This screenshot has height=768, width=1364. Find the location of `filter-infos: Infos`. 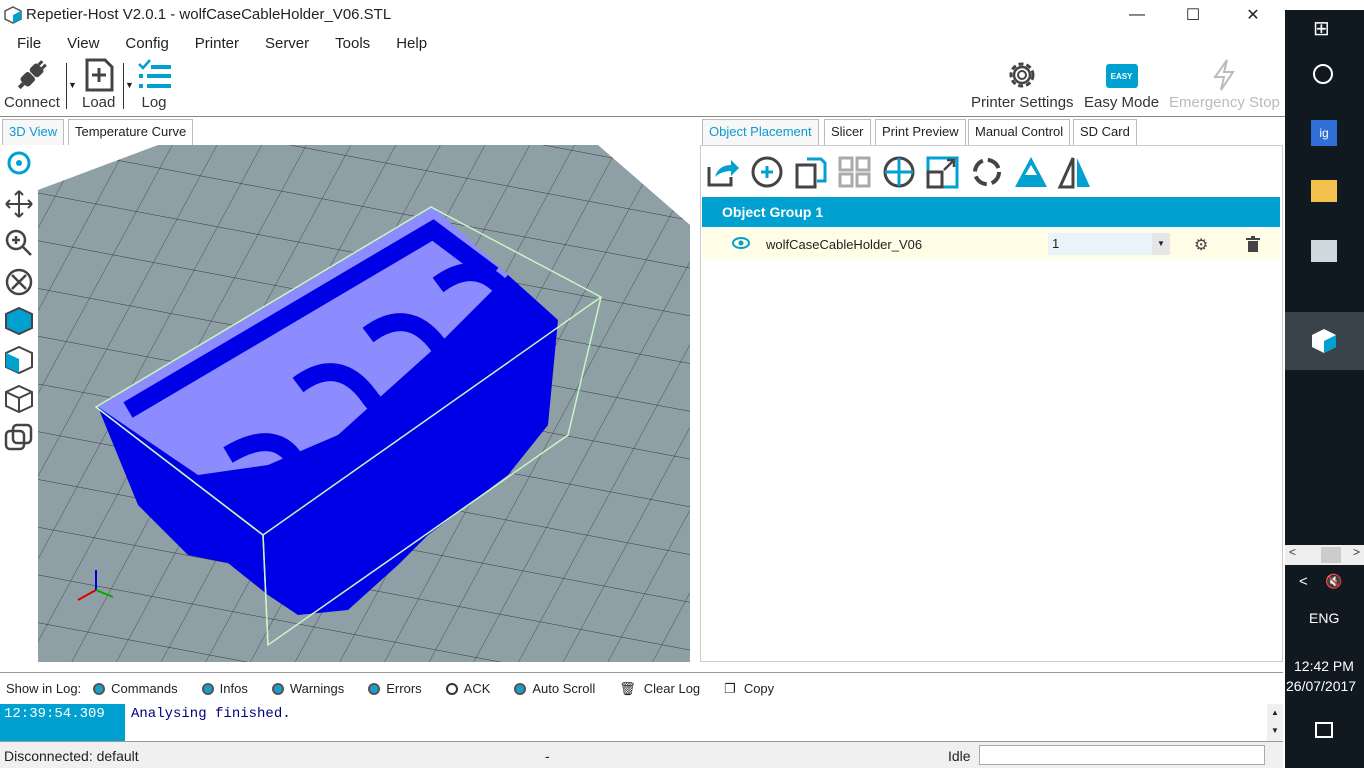

filter-infos: Infos is located at coordinates (219, 688).